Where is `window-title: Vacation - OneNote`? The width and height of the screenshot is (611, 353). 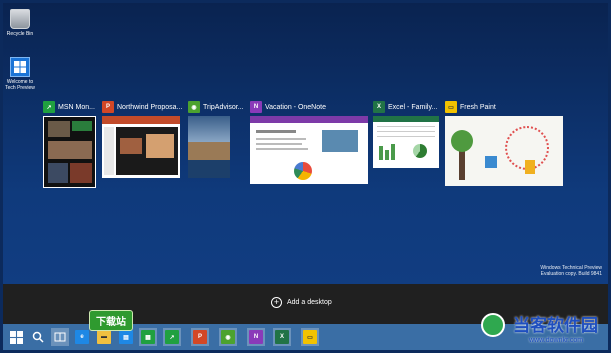 window-title: Vacation - OneNote is located at coordinates (295, 107).